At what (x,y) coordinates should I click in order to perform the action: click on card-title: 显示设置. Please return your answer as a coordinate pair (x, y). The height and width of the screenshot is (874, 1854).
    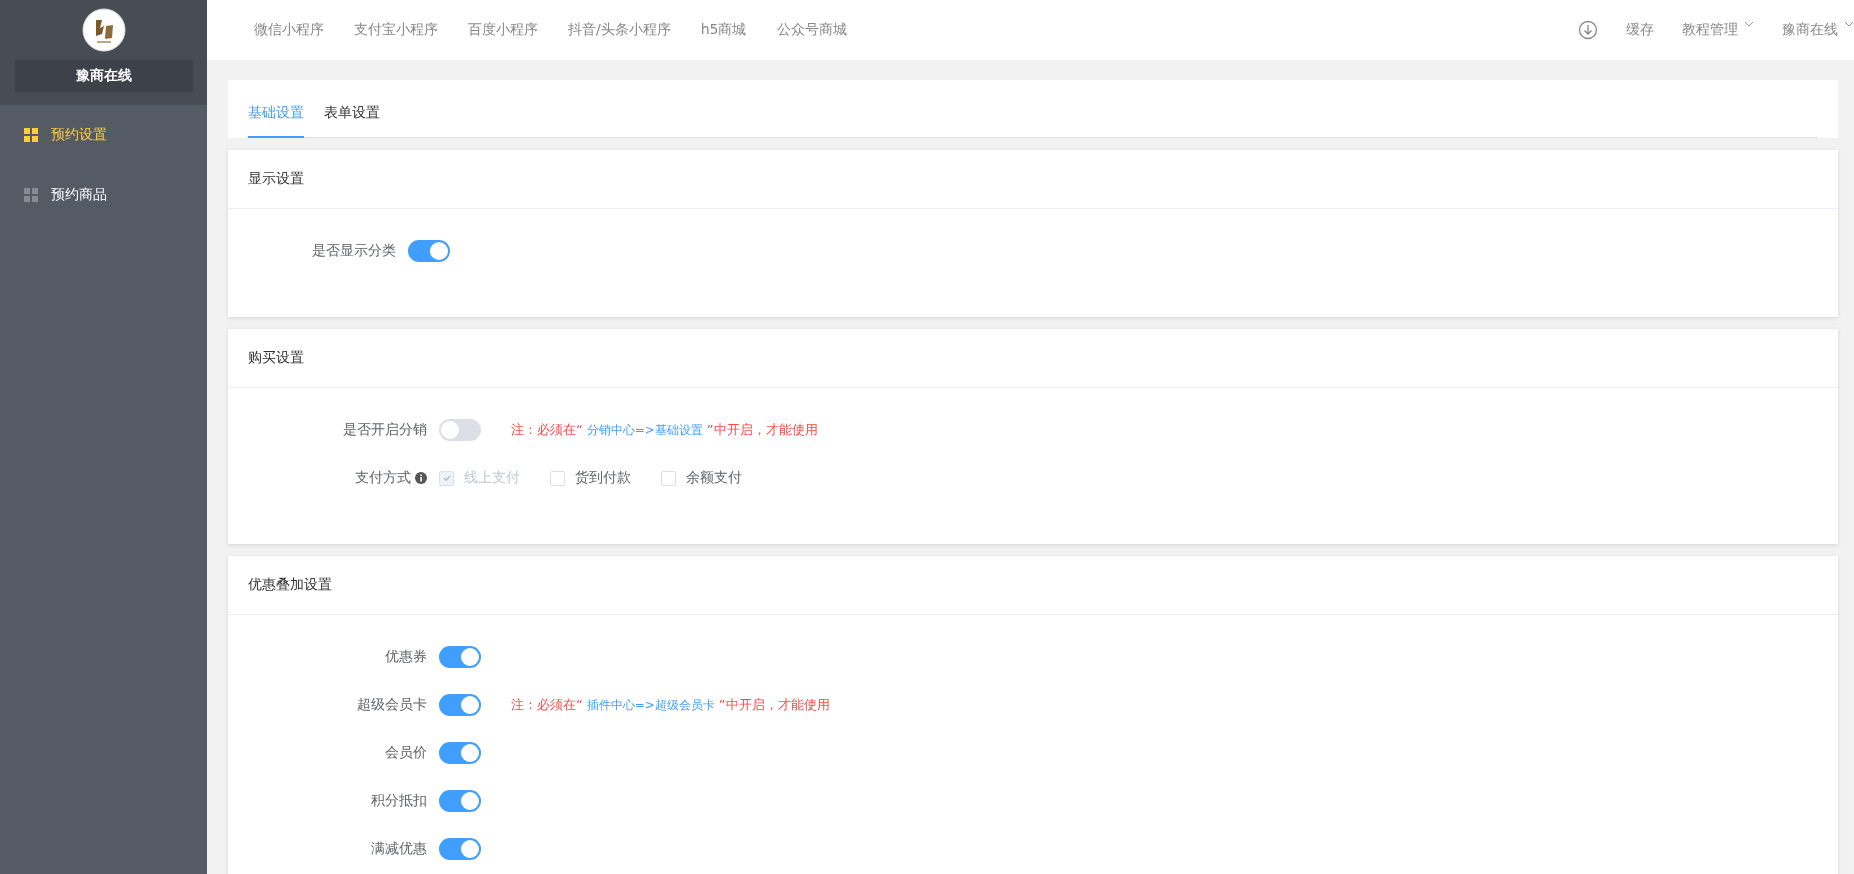
    Looking at the image, I should click on (276, 179).